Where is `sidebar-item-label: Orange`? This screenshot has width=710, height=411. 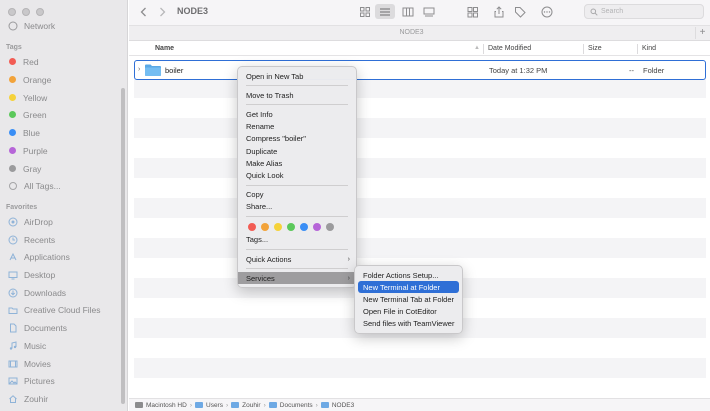 sidebar-item-label: Orange is located at coordinates (37, 79).